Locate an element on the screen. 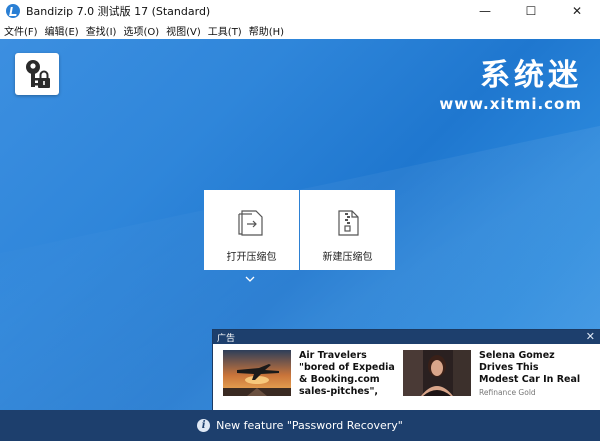 This screenshot has width=600, height=441. key-lock-icon is located at coordinates (38, 74).